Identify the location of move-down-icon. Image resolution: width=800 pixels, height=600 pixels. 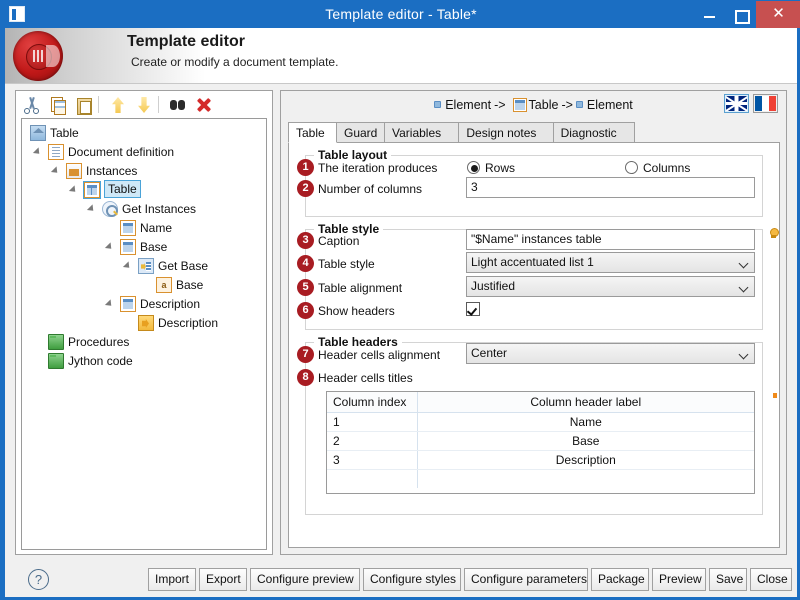
(144, 105).